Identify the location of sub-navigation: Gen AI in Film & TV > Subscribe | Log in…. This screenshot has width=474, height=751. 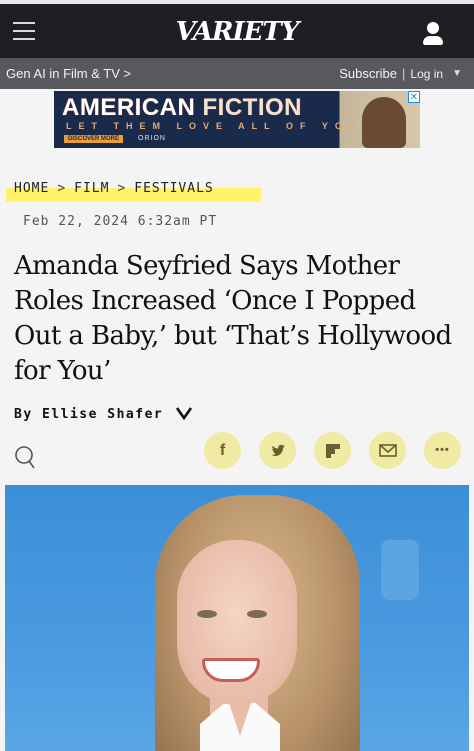
(237, 73).